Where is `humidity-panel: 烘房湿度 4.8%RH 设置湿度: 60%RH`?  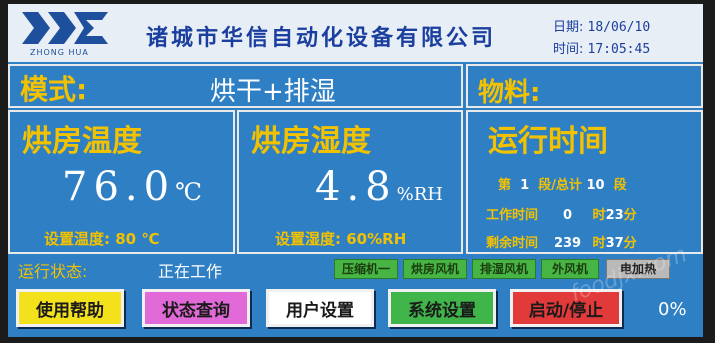
humidity-panel: 烘房湿度 4.8%RH 设置湿度: 60%RH is located at coordinates (350, 182).